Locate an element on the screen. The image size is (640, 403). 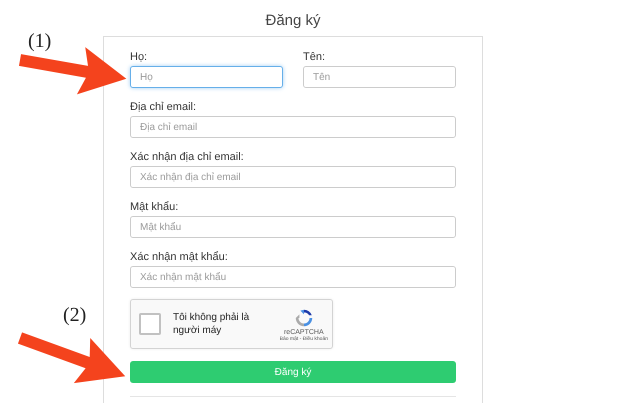
input-field: Mật khẩu is located at coordinates (293, 227).